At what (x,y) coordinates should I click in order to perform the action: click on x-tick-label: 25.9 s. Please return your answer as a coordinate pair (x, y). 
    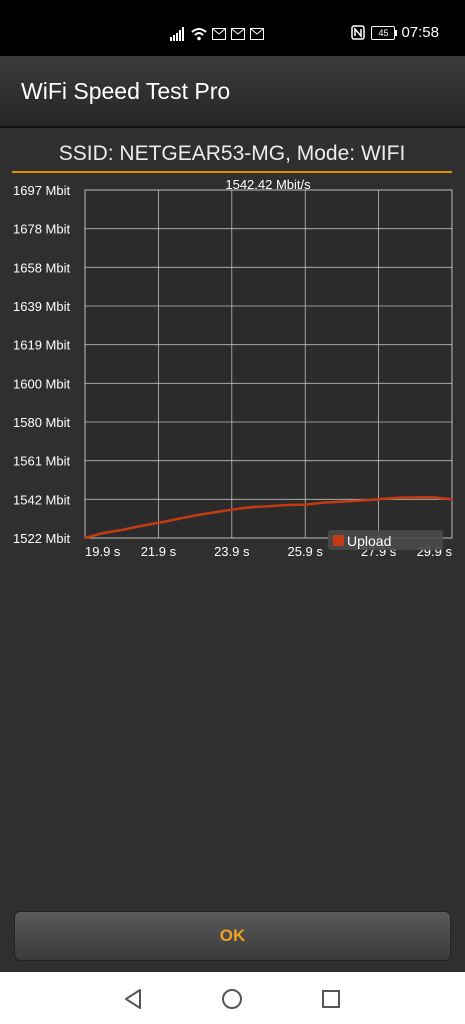
    Looking at the image, I should click on (305, 551).